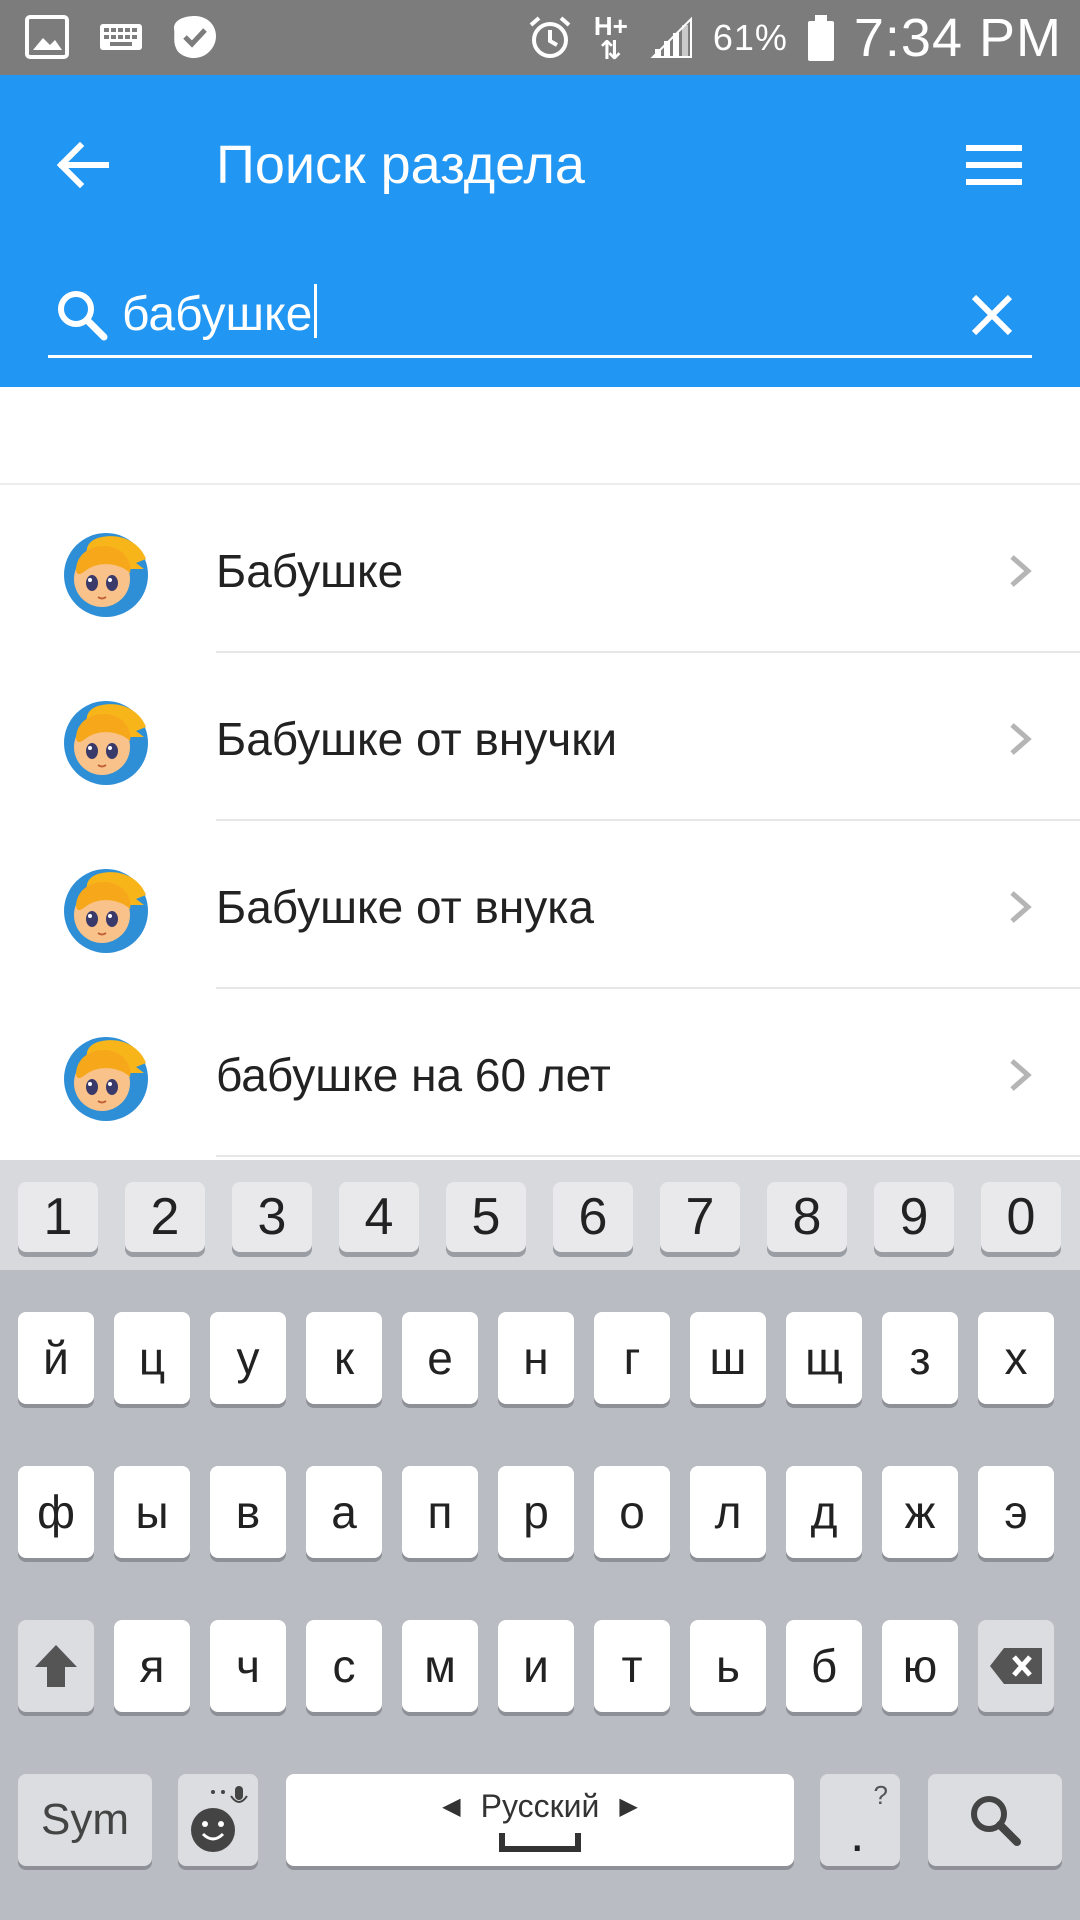 The image size is (1080, 1920). I want to click on key-6: 6, so click(593, 1217).